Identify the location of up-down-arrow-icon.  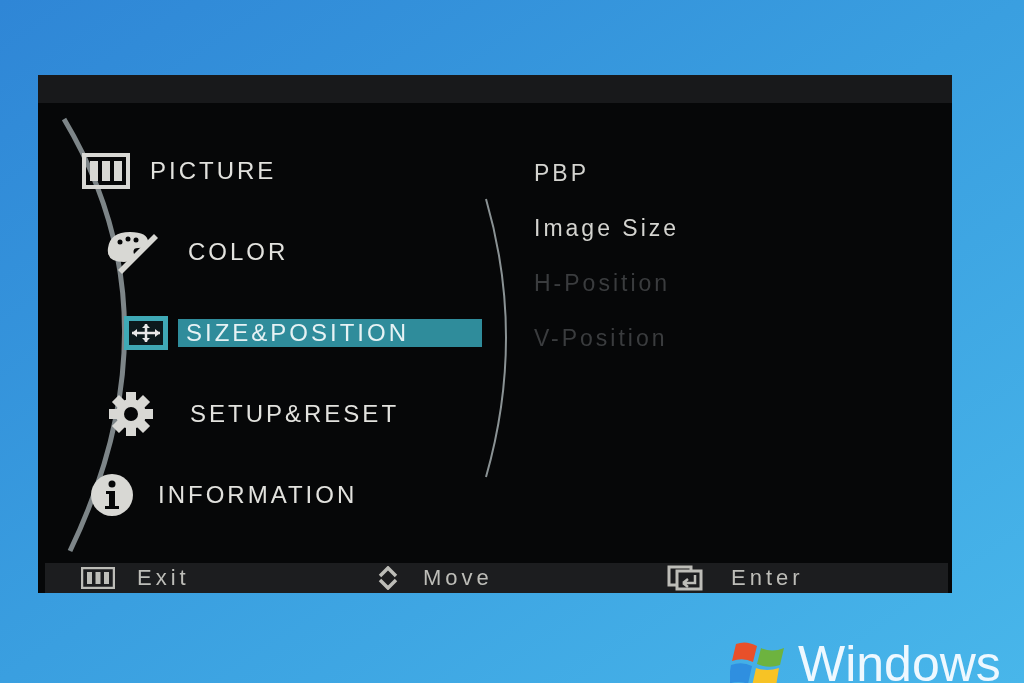
(388, 578).